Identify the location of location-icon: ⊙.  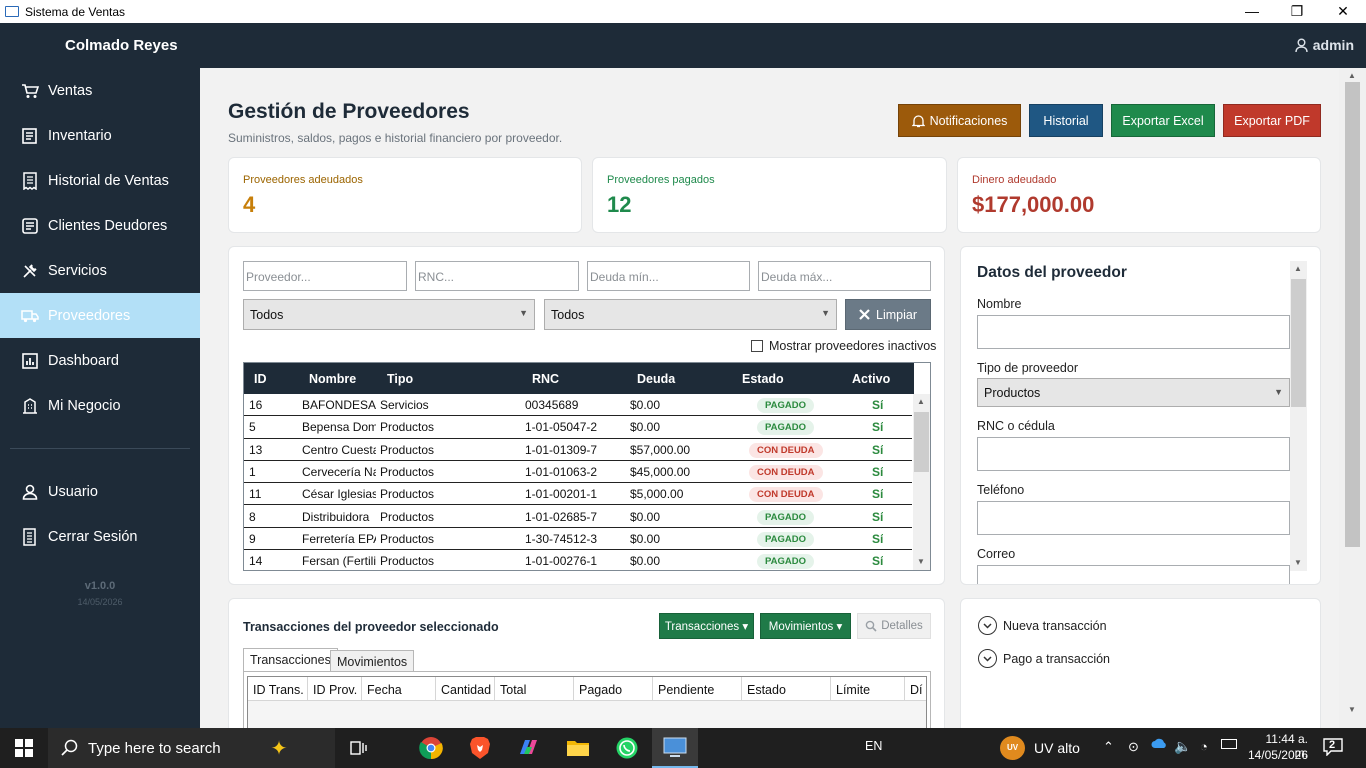
(1133, 747).